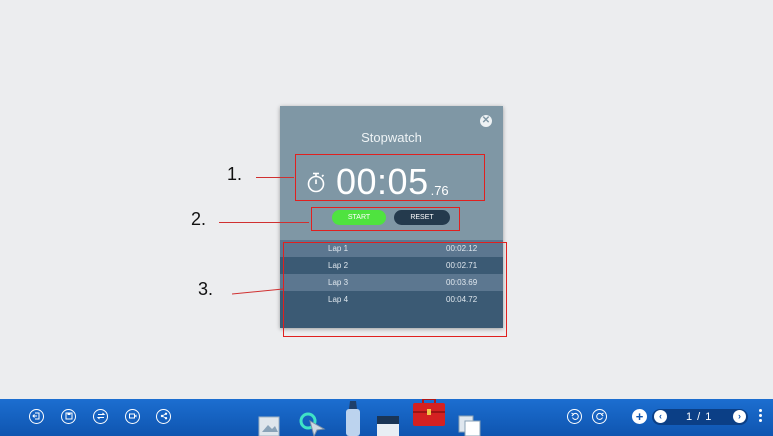 This screenshot has width=773, height=436. I want to click on undo-icon, so click(574, 416).